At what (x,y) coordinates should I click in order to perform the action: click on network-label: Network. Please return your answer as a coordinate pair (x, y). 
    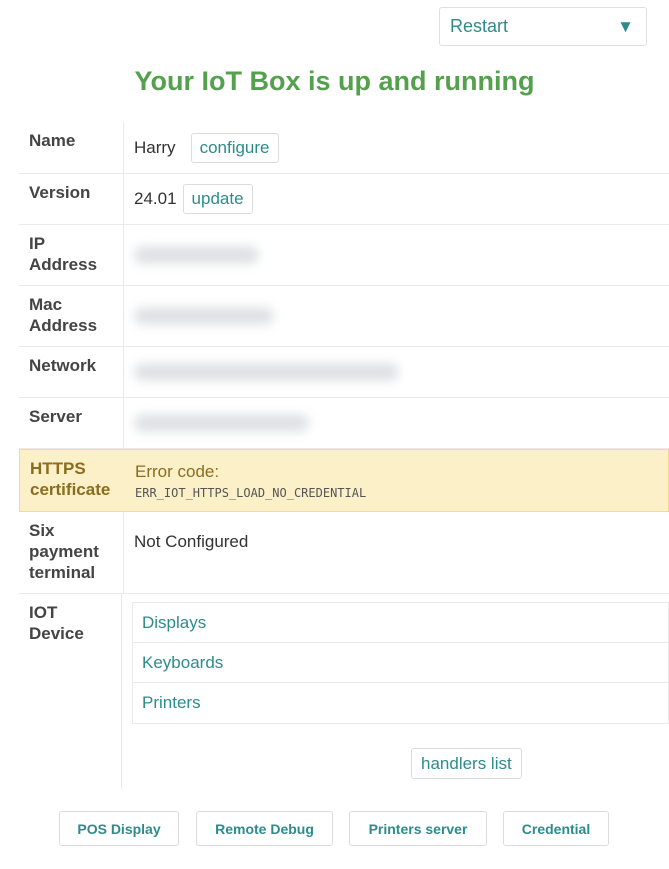
    Looking at the image, I should click on (71, 372).